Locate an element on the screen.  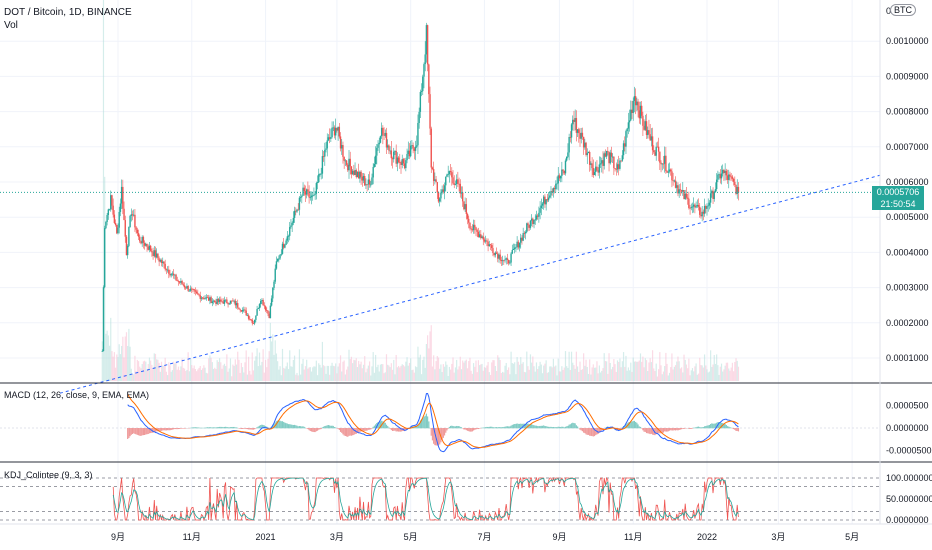
macd-title: MACD (12, 26, close, 9, EMA, EMA) is located at coordinates (76, 395).